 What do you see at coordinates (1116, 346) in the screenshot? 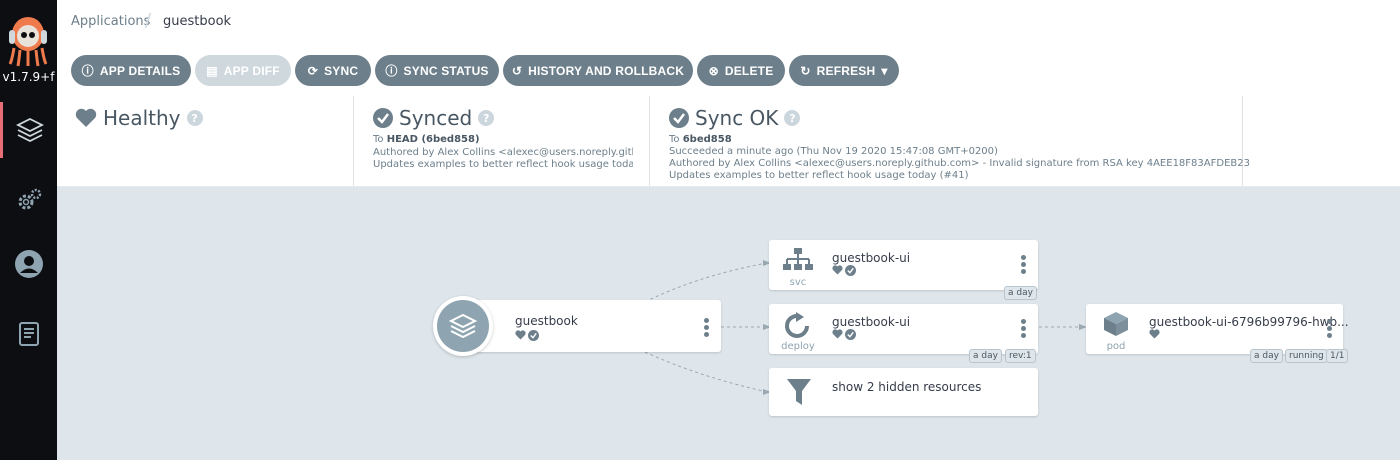
I see `pod-kind-label: pod` at bounding box center [1116, 346].